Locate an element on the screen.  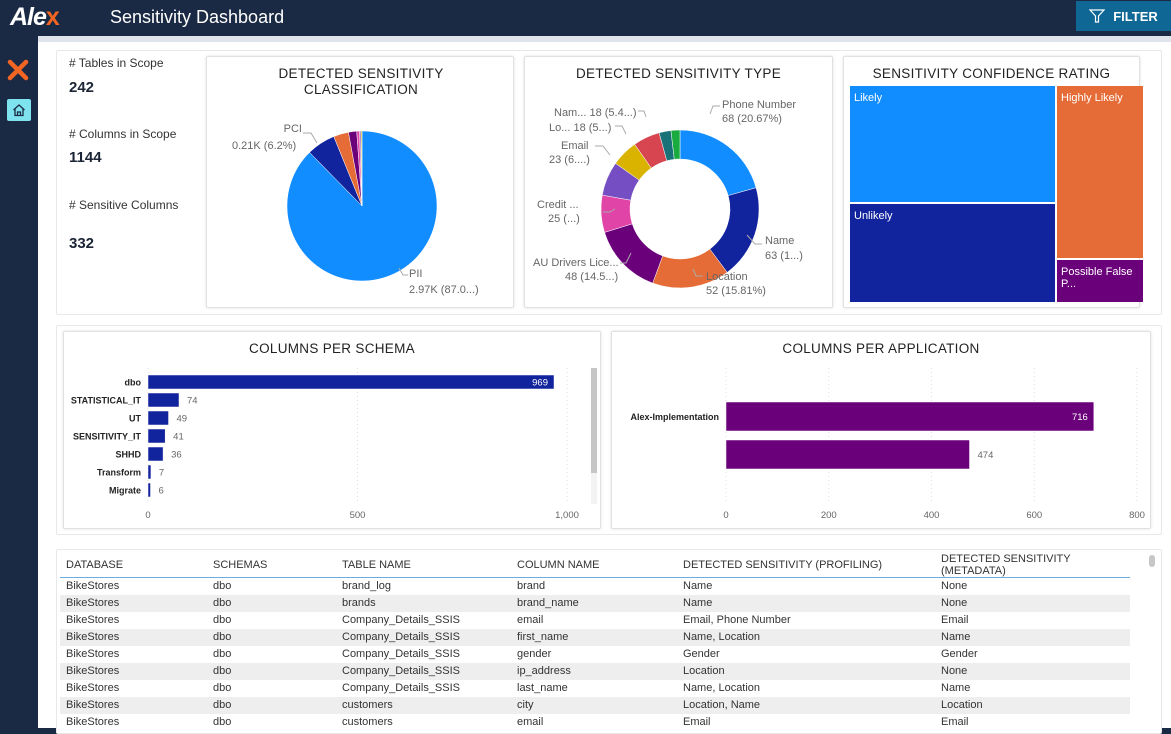
table-cell: first_name is located at coordinates (594, 637).